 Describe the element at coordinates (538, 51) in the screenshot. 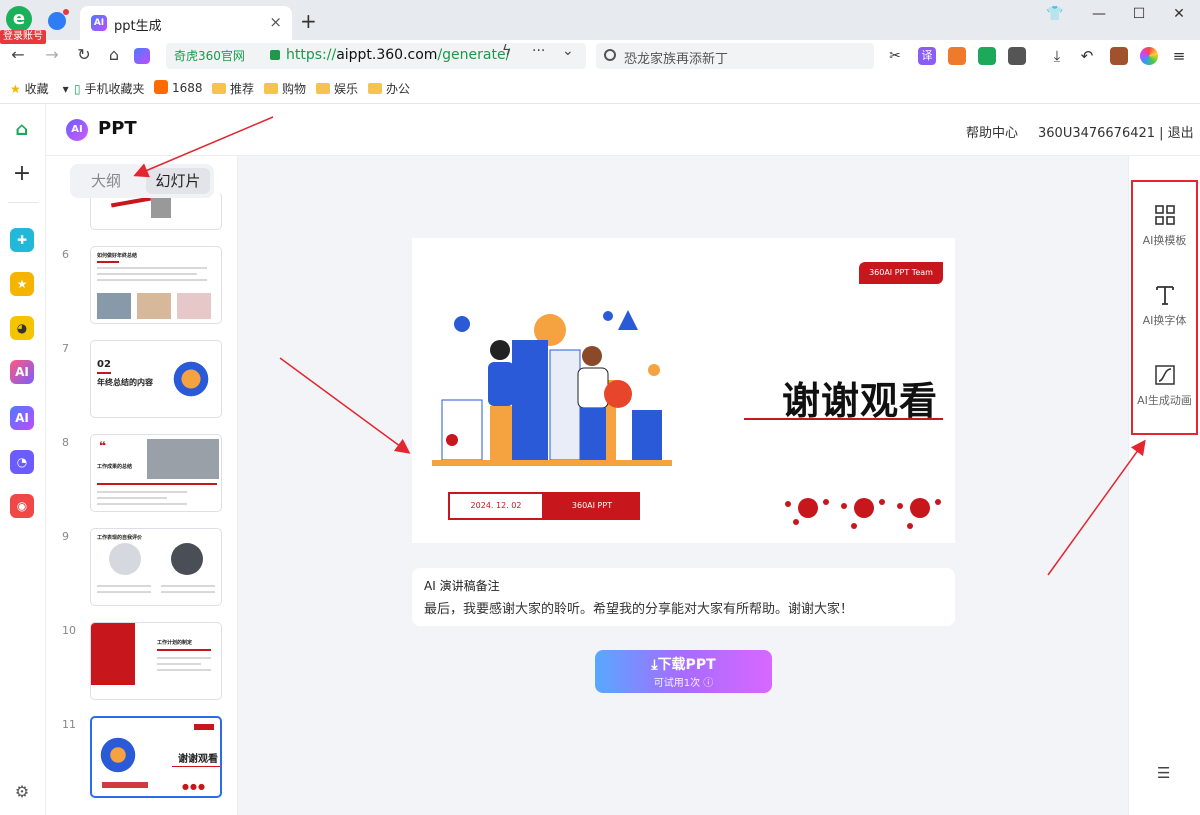

I see `more-icon: ···` at that location.